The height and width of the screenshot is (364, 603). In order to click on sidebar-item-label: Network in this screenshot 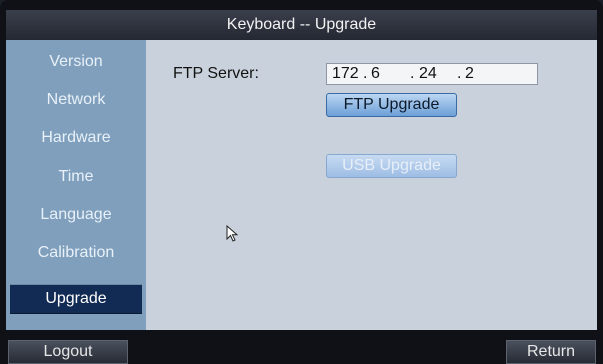, I will do `click(76, 99)`.